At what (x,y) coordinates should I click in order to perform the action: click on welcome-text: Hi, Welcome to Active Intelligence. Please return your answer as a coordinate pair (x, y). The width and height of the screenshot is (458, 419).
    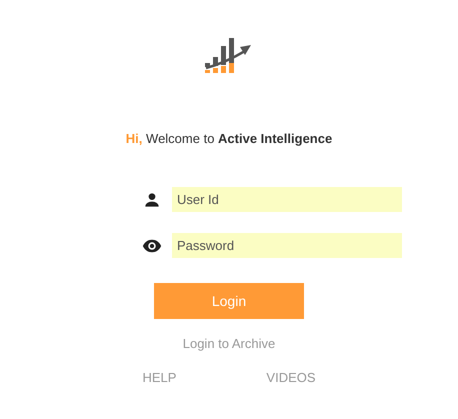
    Looking at the image, I should click on (229, 139).